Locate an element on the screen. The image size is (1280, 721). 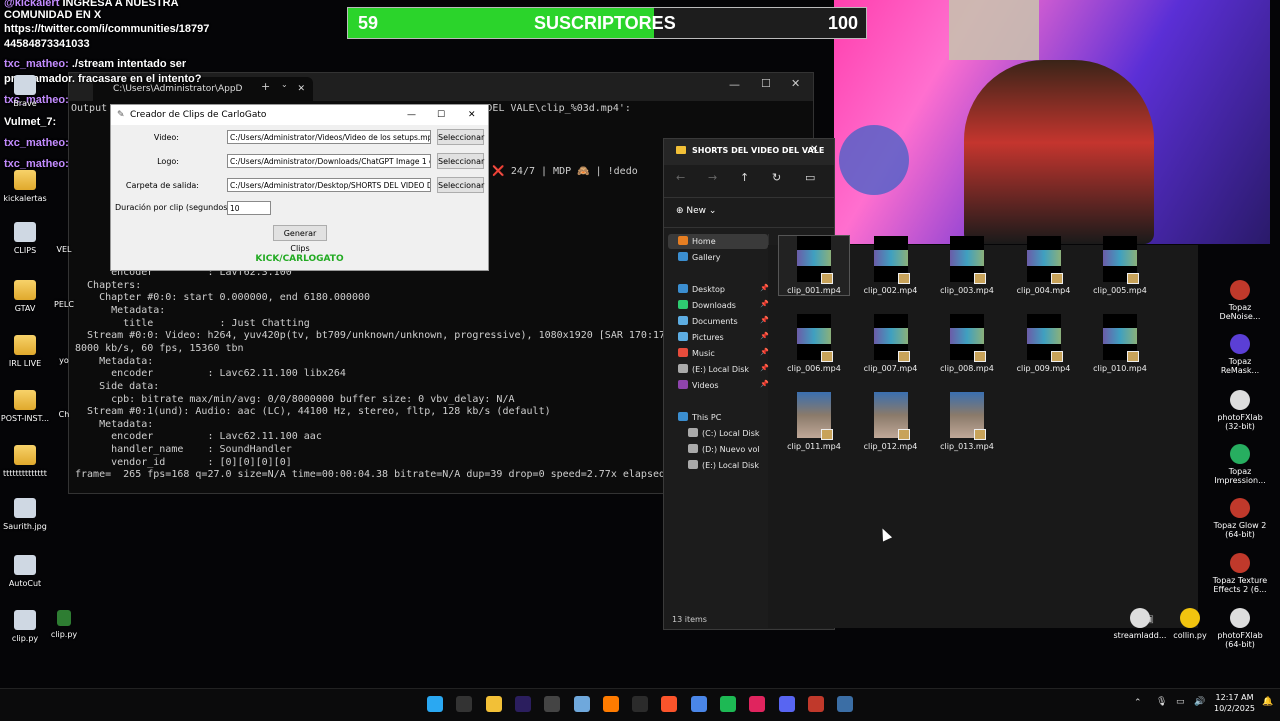
nav-item: Pictures 📌 is located at coordinates (723, 337).